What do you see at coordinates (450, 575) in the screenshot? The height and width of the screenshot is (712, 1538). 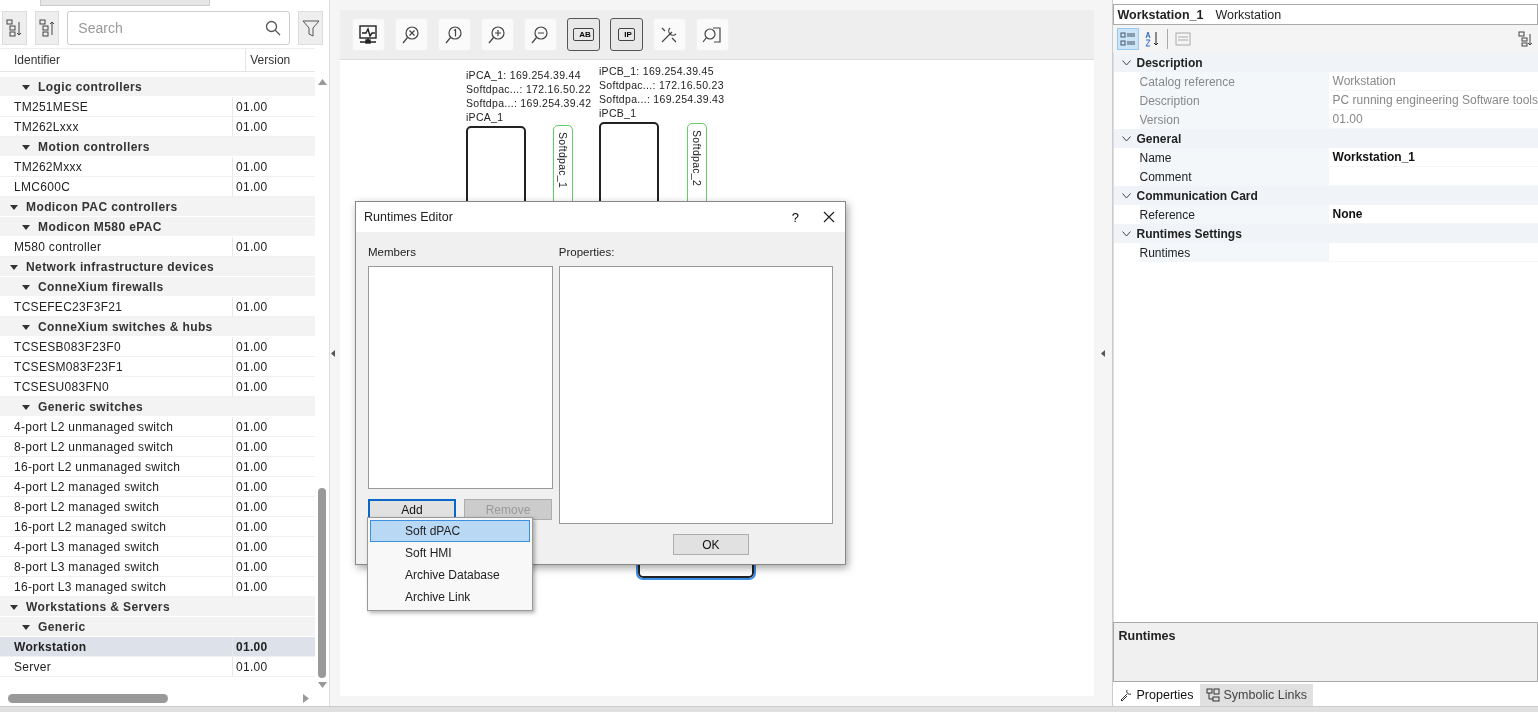 I see `menu-item: Archive Database` at bounding box center [450, 575].